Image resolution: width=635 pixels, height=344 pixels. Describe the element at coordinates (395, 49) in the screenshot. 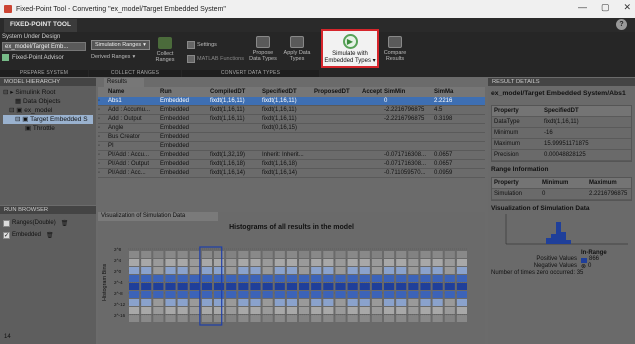

I see `compare-results-button: Compare Results` at that location.